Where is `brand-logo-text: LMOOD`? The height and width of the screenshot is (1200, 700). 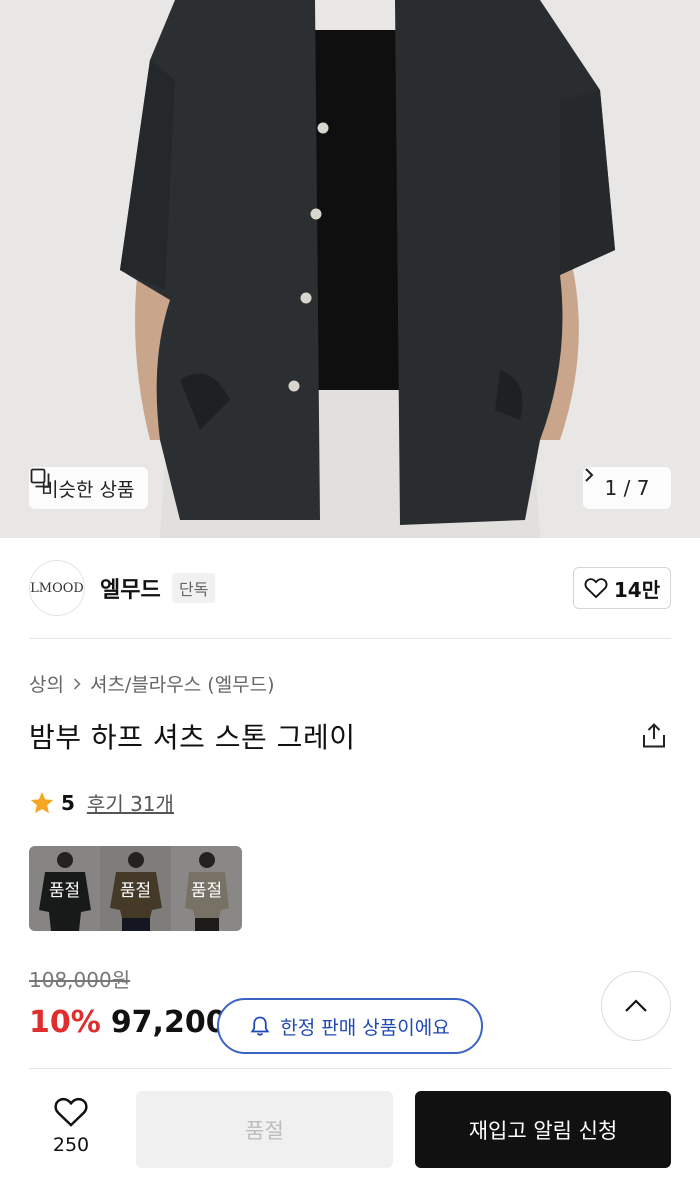
brand-logo-text: LMOOD is located at coordinates (57, 588).